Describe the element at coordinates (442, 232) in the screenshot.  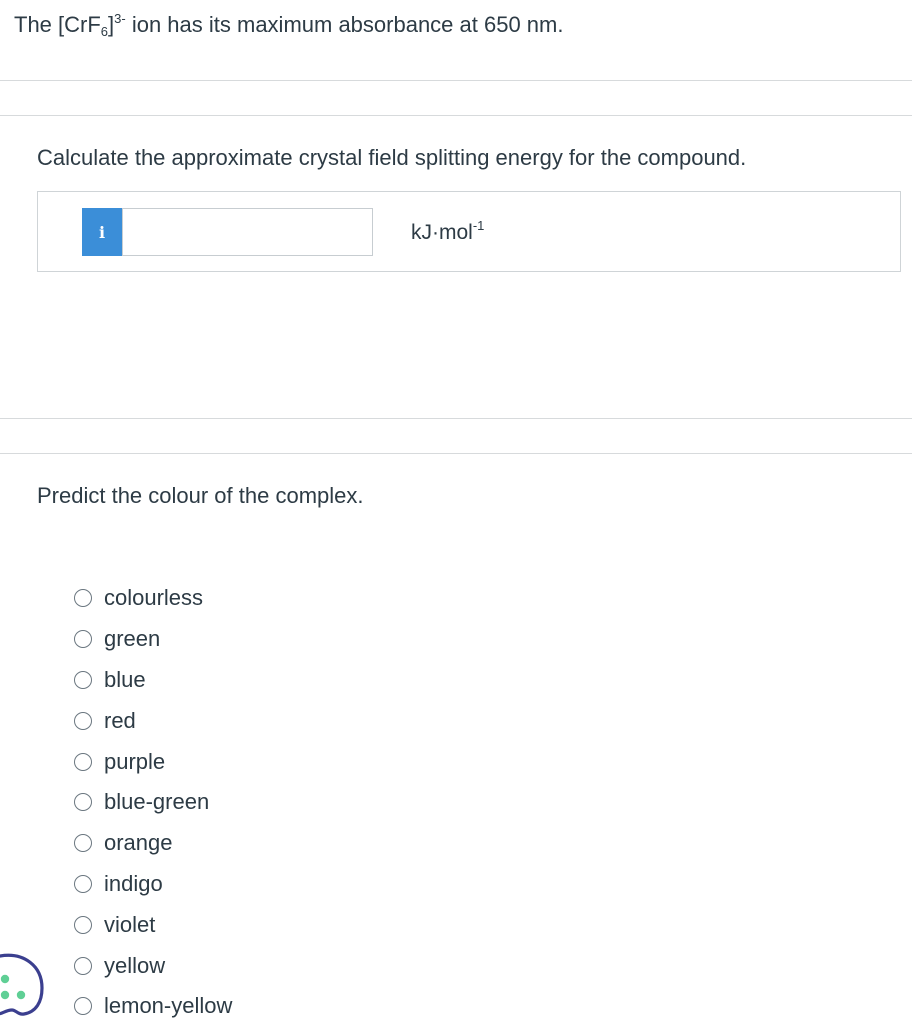
I see `unit-base: kJ·mol` at that location.